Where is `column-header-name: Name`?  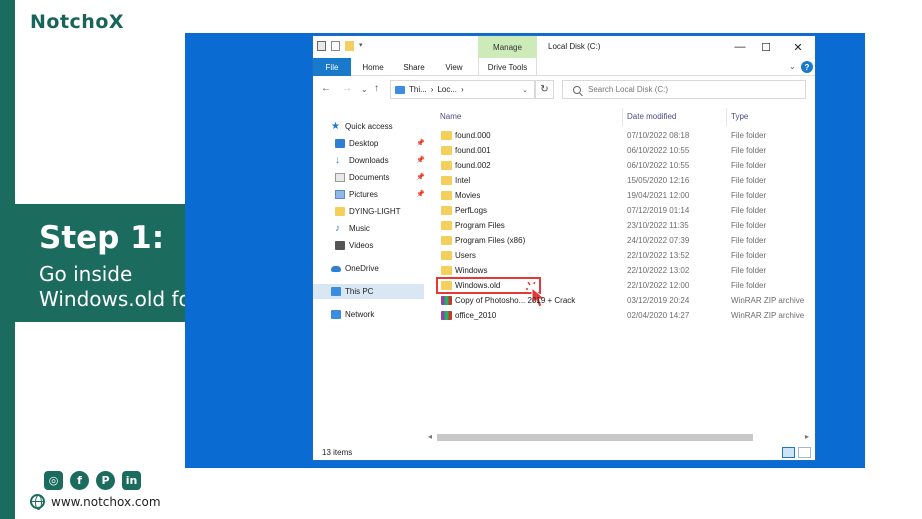 column-header-name: Name is located at coordinates (450, 116).